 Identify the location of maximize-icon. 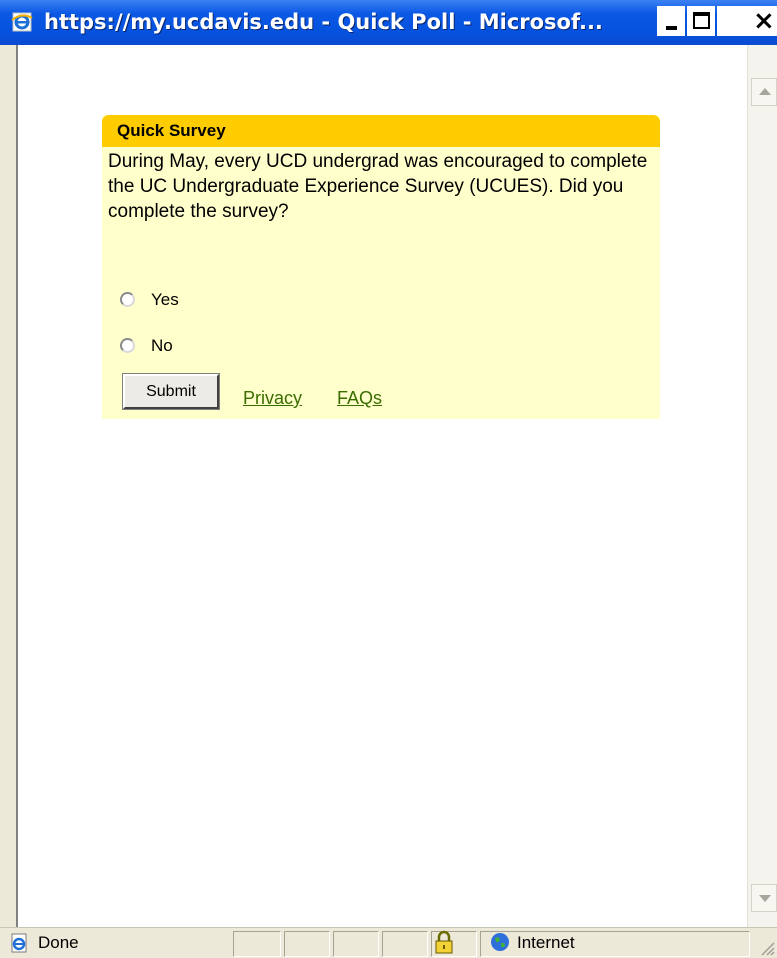
(701, 20).